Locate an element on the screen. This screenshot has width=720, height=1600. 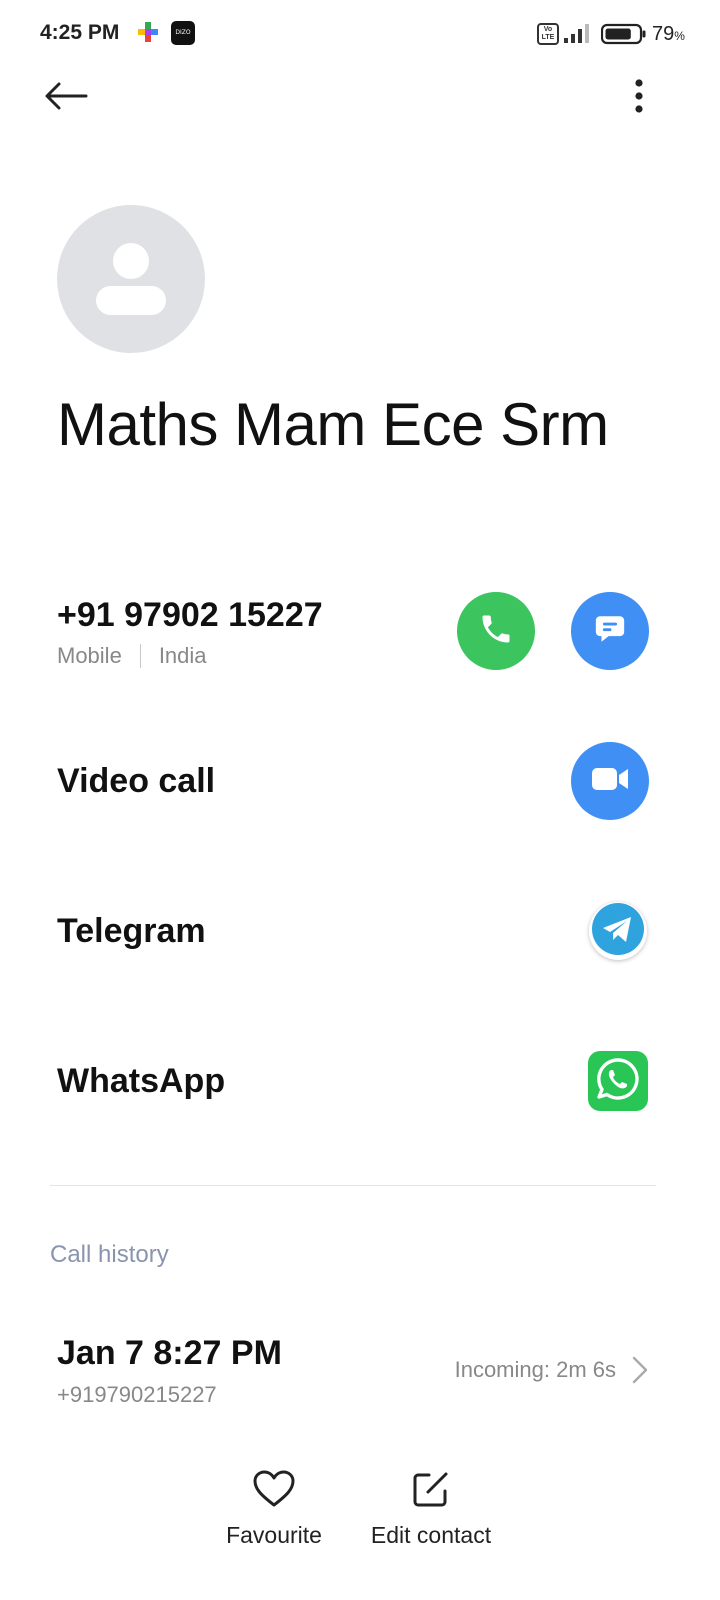
video-call-button is located at coordinates (610, 781).